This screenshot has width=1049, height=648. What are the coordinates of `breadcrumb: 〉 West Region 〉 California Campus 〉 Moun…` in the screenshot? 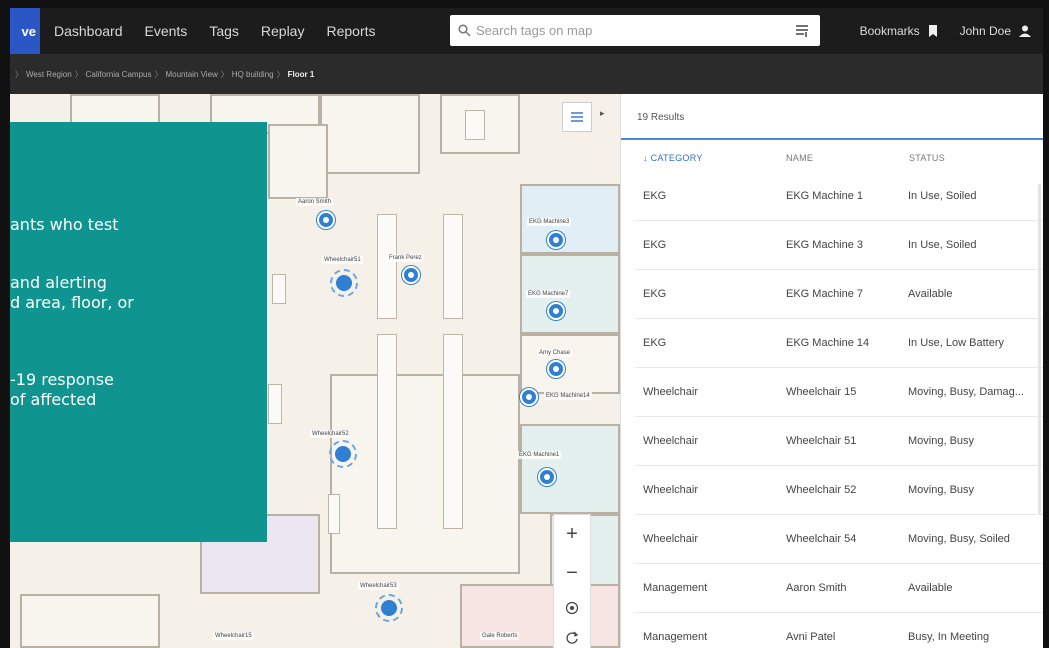 It's located at (526, 74).